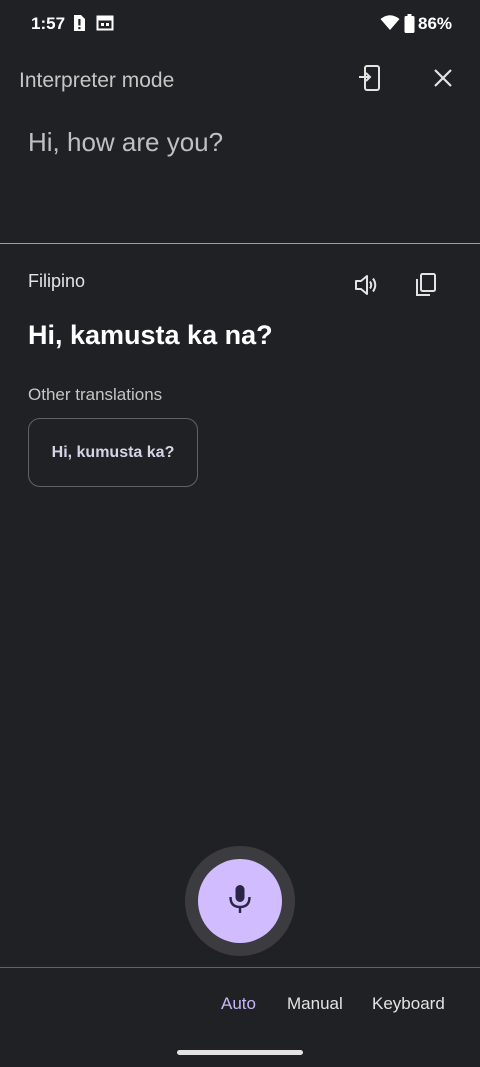  What do you see at coordinates (240, 967) in the screenshot?
I see `bottom-divider` at bounding box center [240, 967].